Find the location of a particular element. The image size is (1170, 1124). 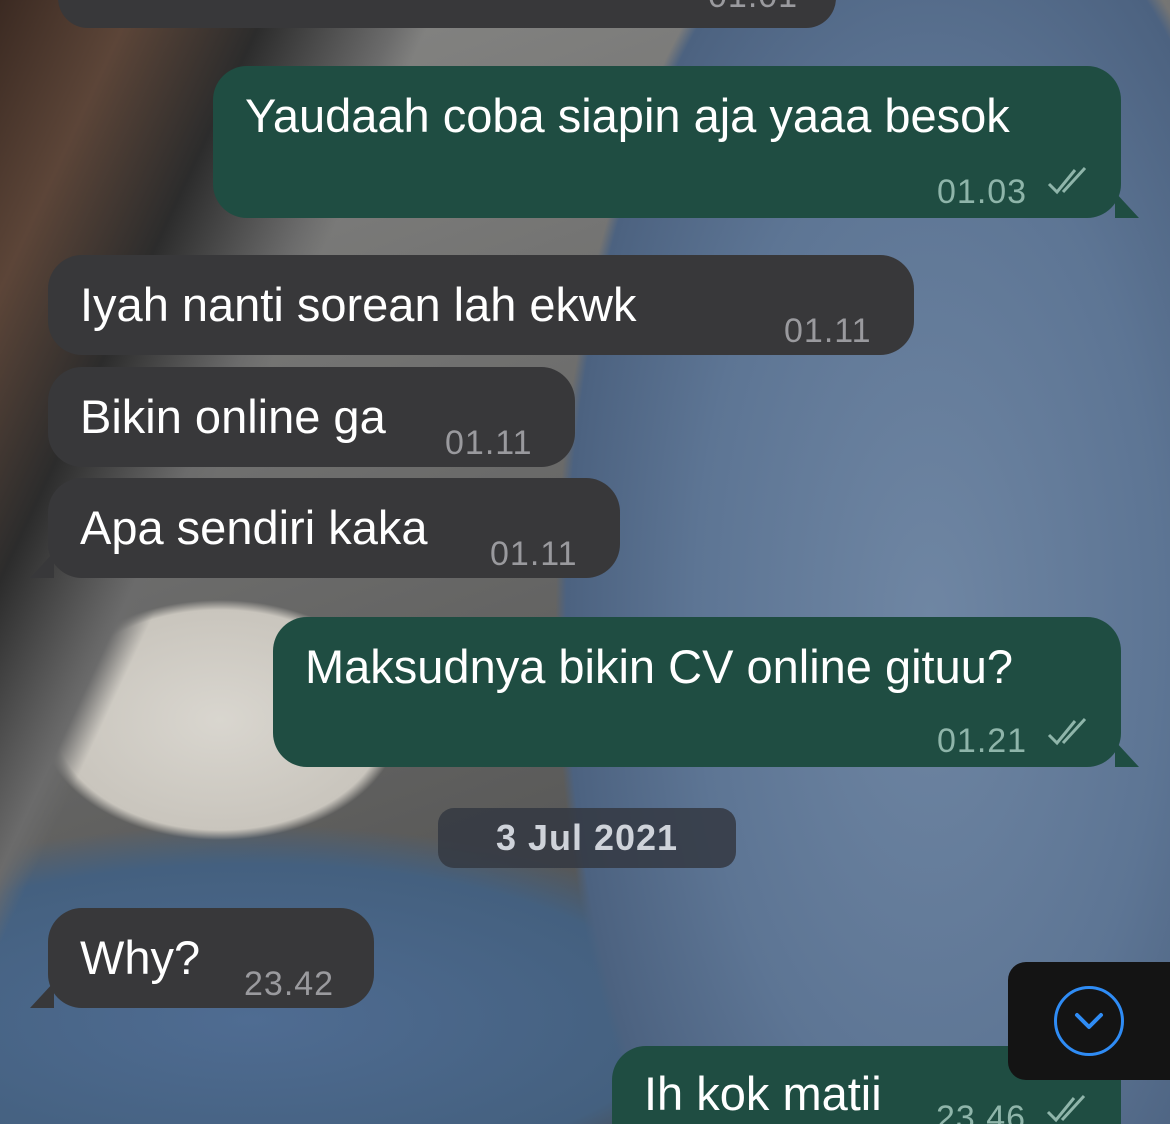

message-bubble-incoming: Apa sendiri kaka 01.11 is located at coordinates (325, 528).